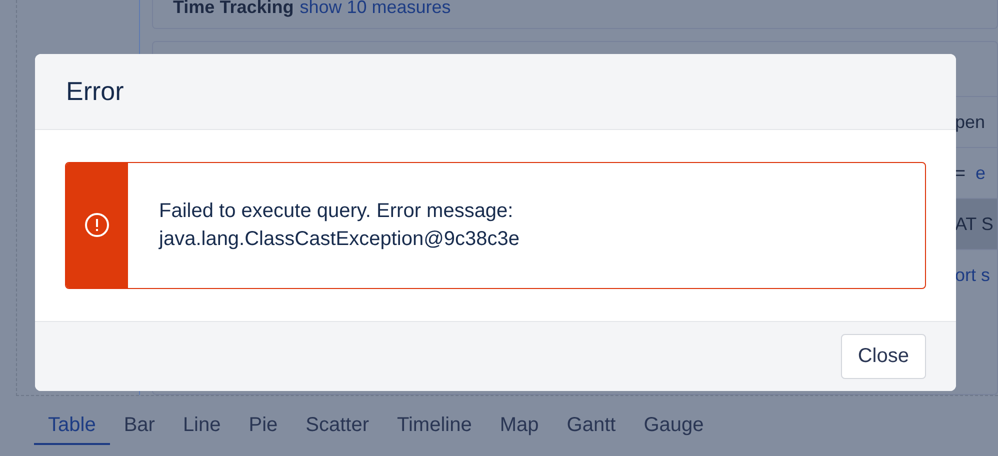 The height and width of the screenshot is (456, 998). Describe the element at coordinates (201, 427) in the screenshot. I see `chart-type-tab: Line` at that location.